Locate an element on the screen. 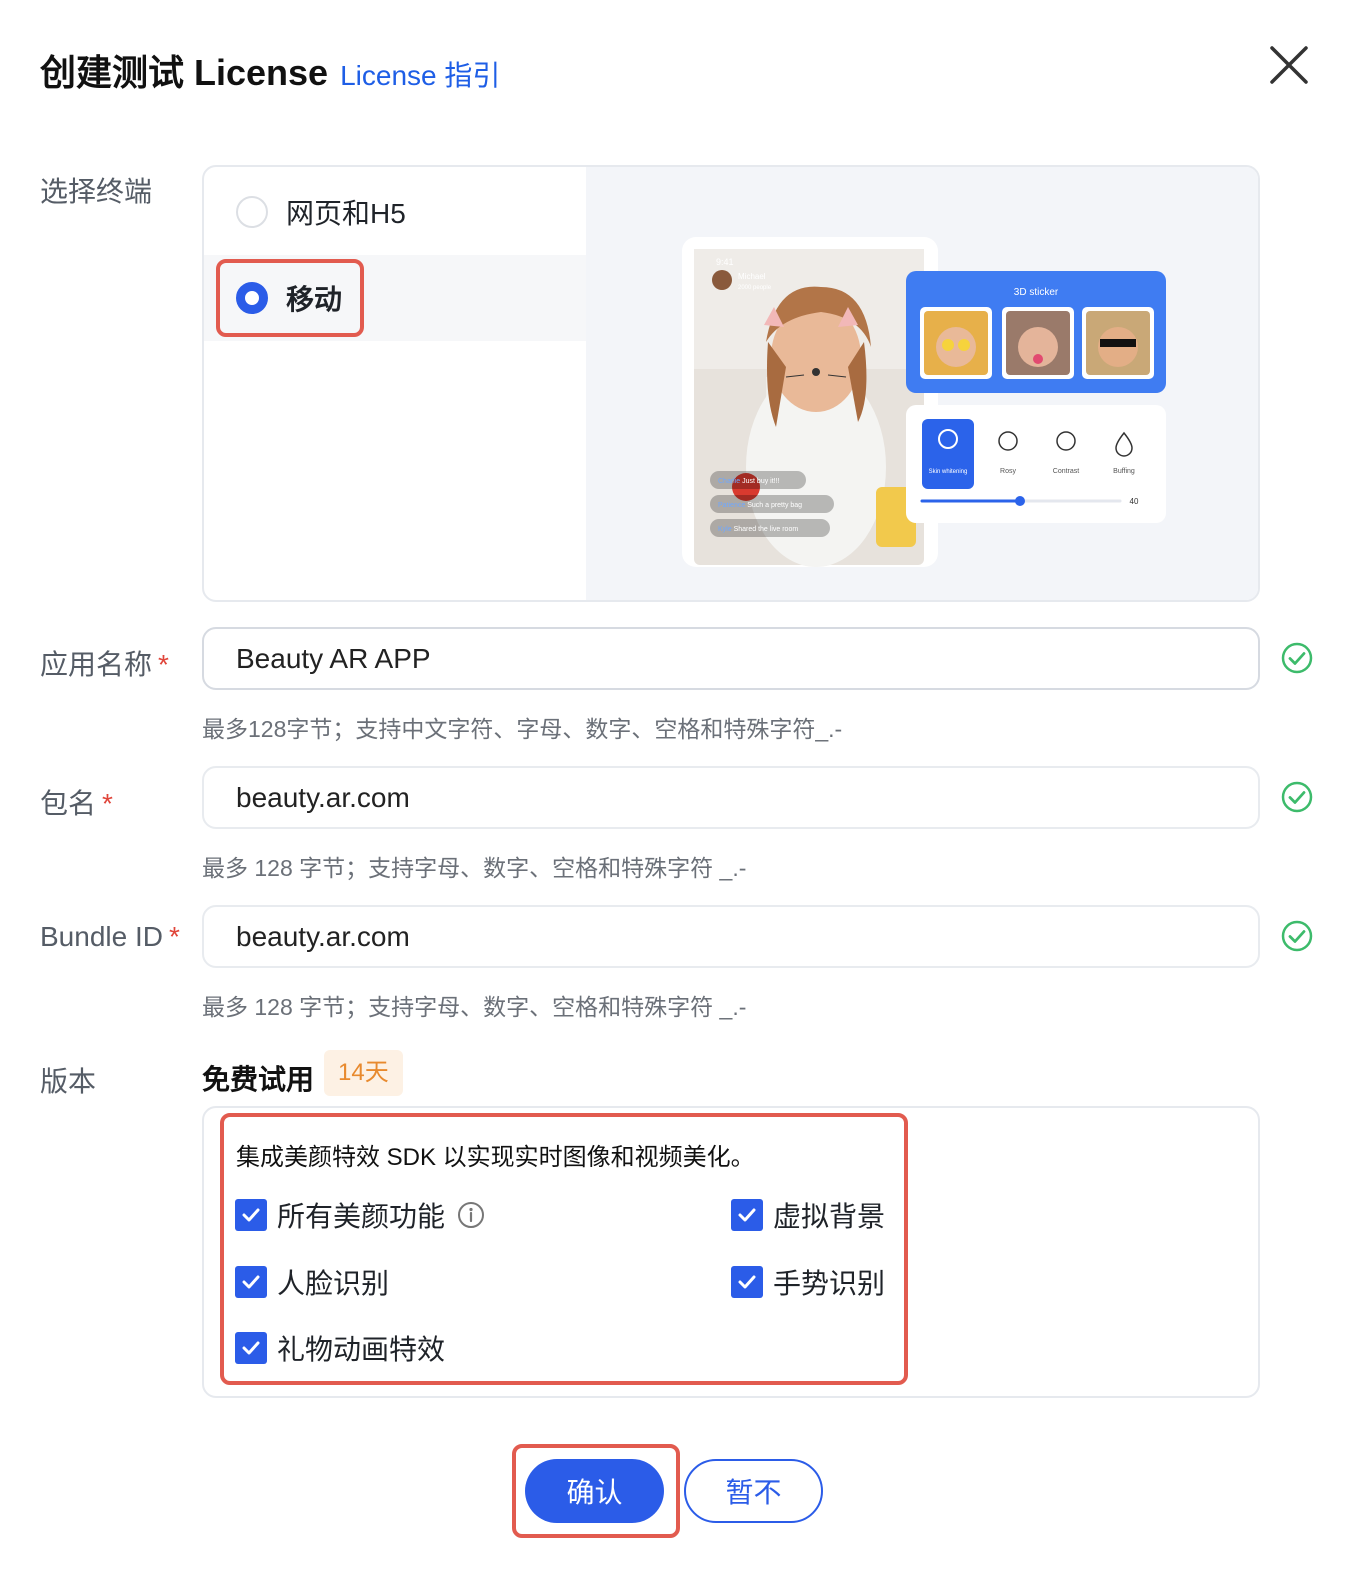 This screenshot has width=1356, height=1582. svg-text: Charlie Just buy it!!! is located at coordinates (749, 481).